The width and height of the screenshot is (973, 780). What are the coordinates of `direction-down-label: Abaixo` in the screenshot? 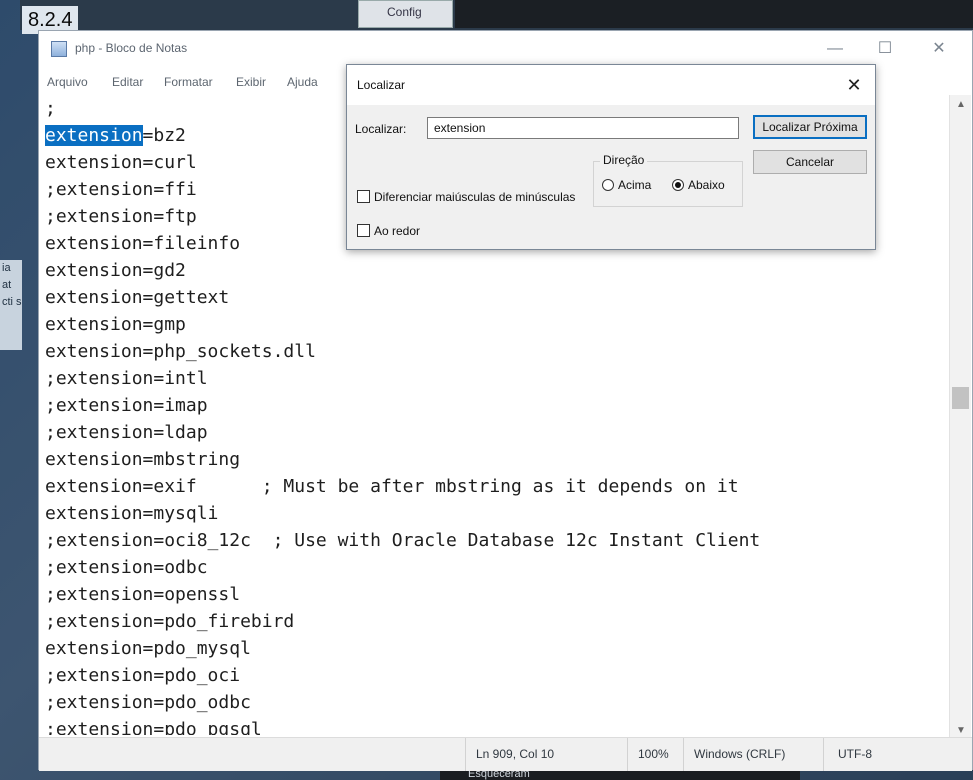 It's located at (706, 185).